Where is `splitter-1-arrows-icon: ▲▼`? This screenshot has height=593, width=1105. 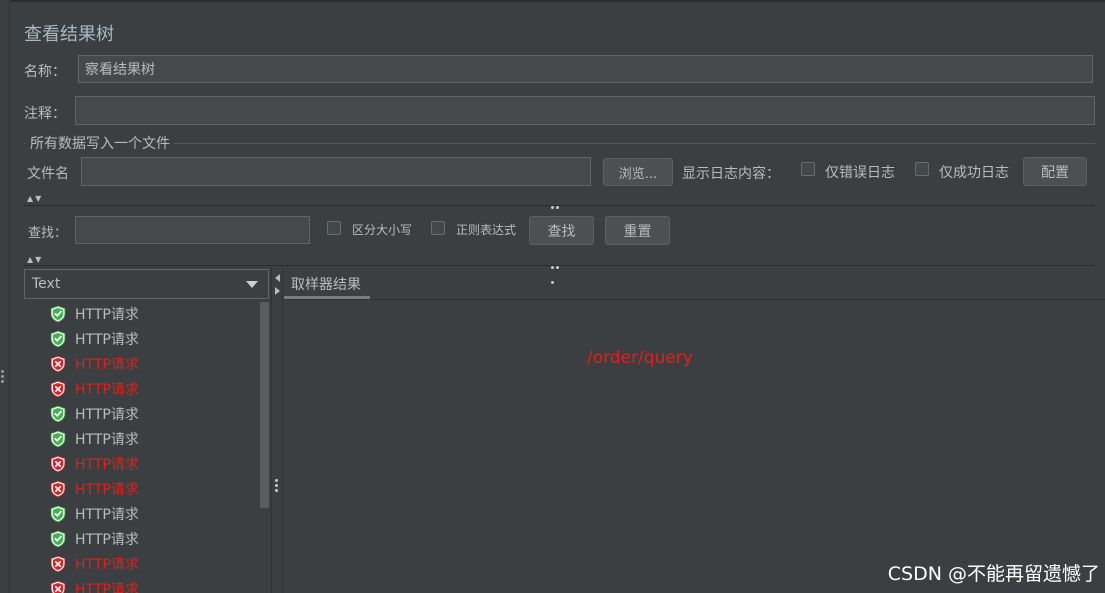 splitter-1-arrows-icon: ▲▼ is located at coordinates (35, 198).